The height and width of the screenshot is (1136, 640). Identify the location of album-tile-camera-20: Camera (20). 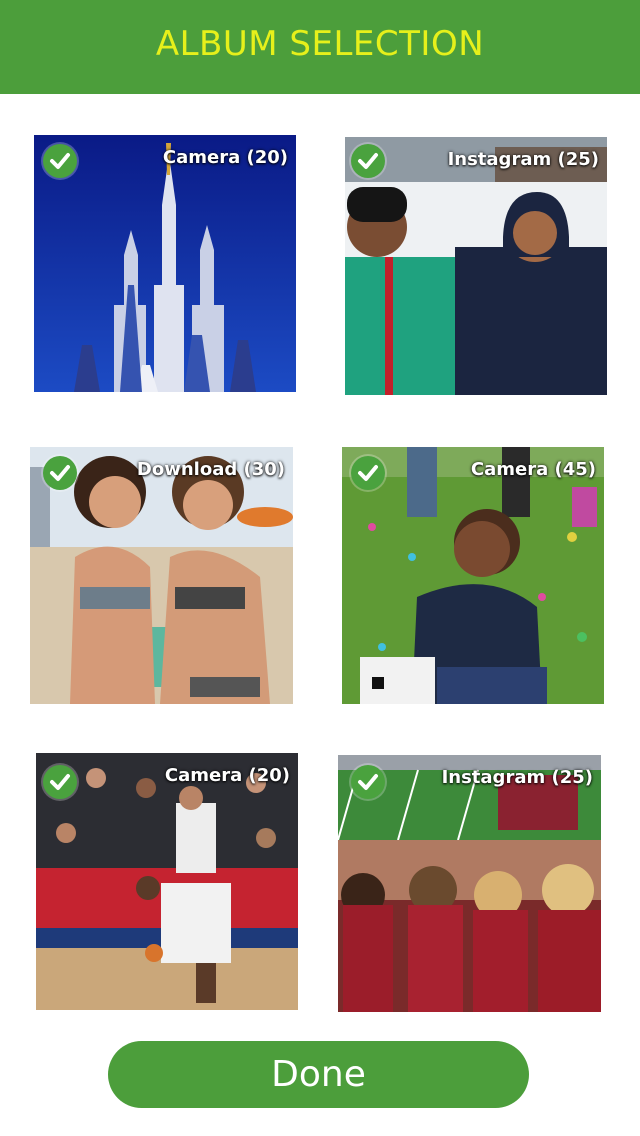
(167, 881).